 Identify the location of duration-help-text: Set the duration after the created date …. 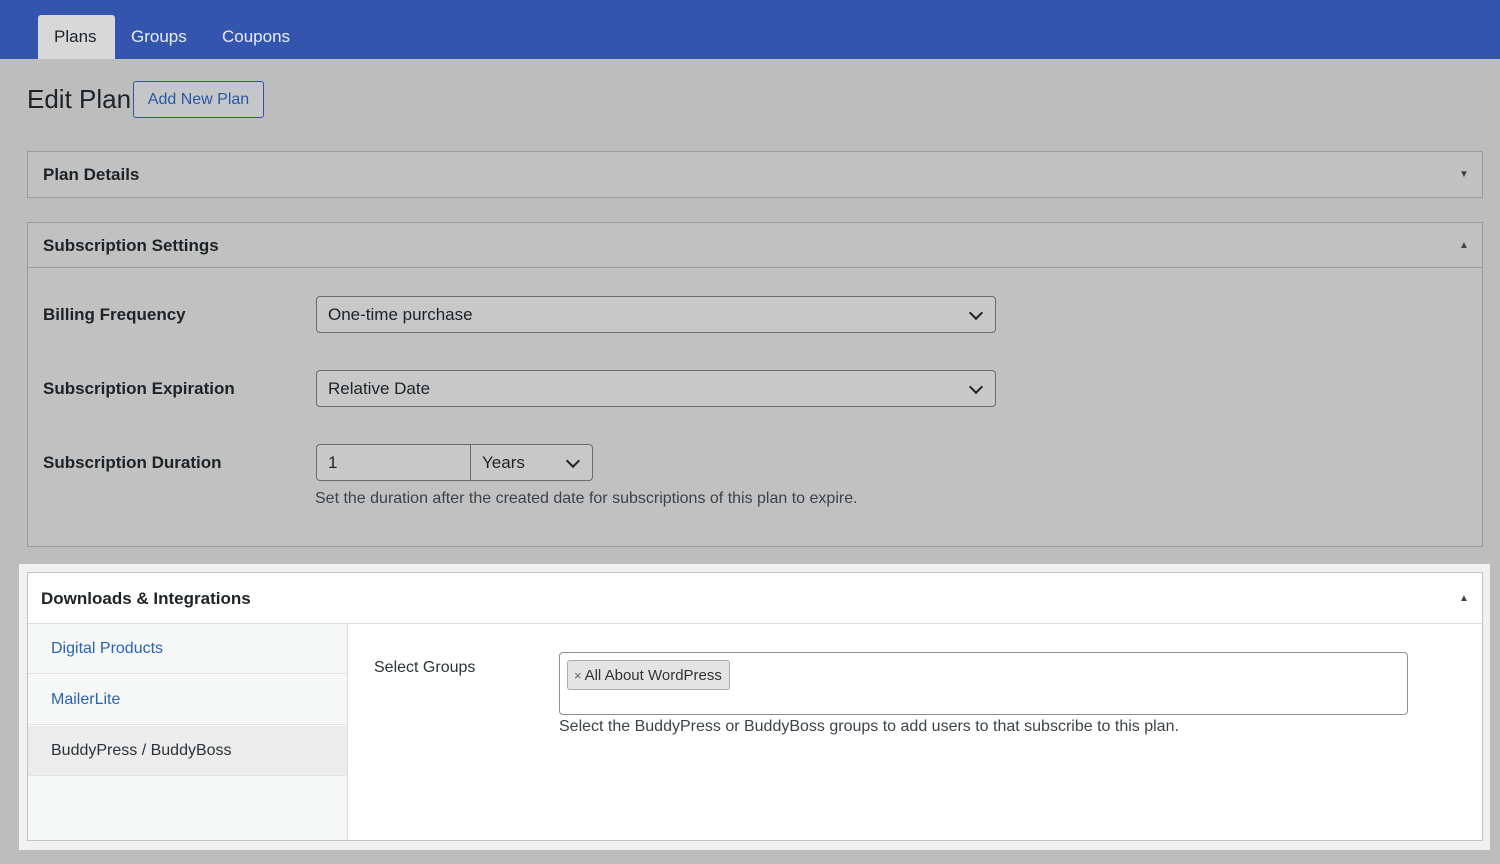
(586, 498).